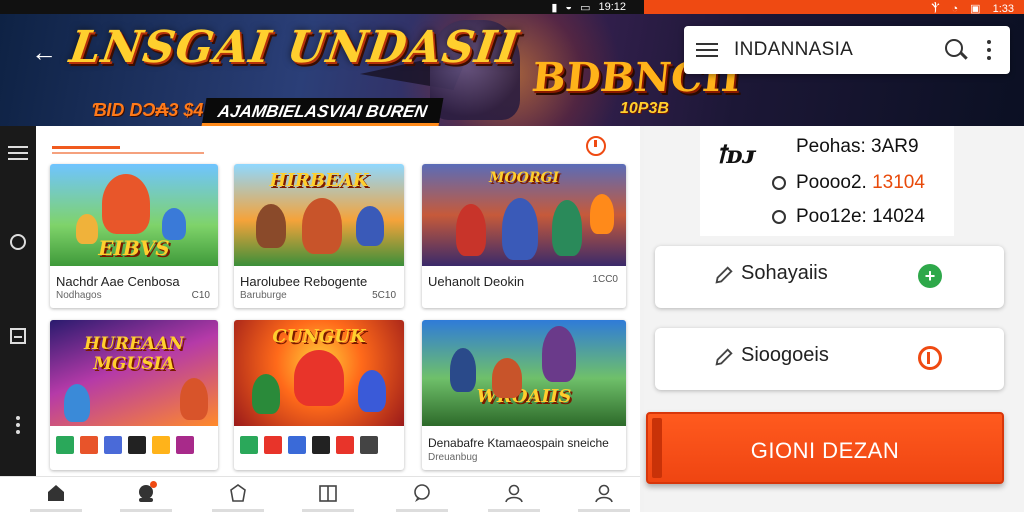 This screenshot has height=512, width=1024. I want to click on game-card: CUNGUK, so click(319, 395).